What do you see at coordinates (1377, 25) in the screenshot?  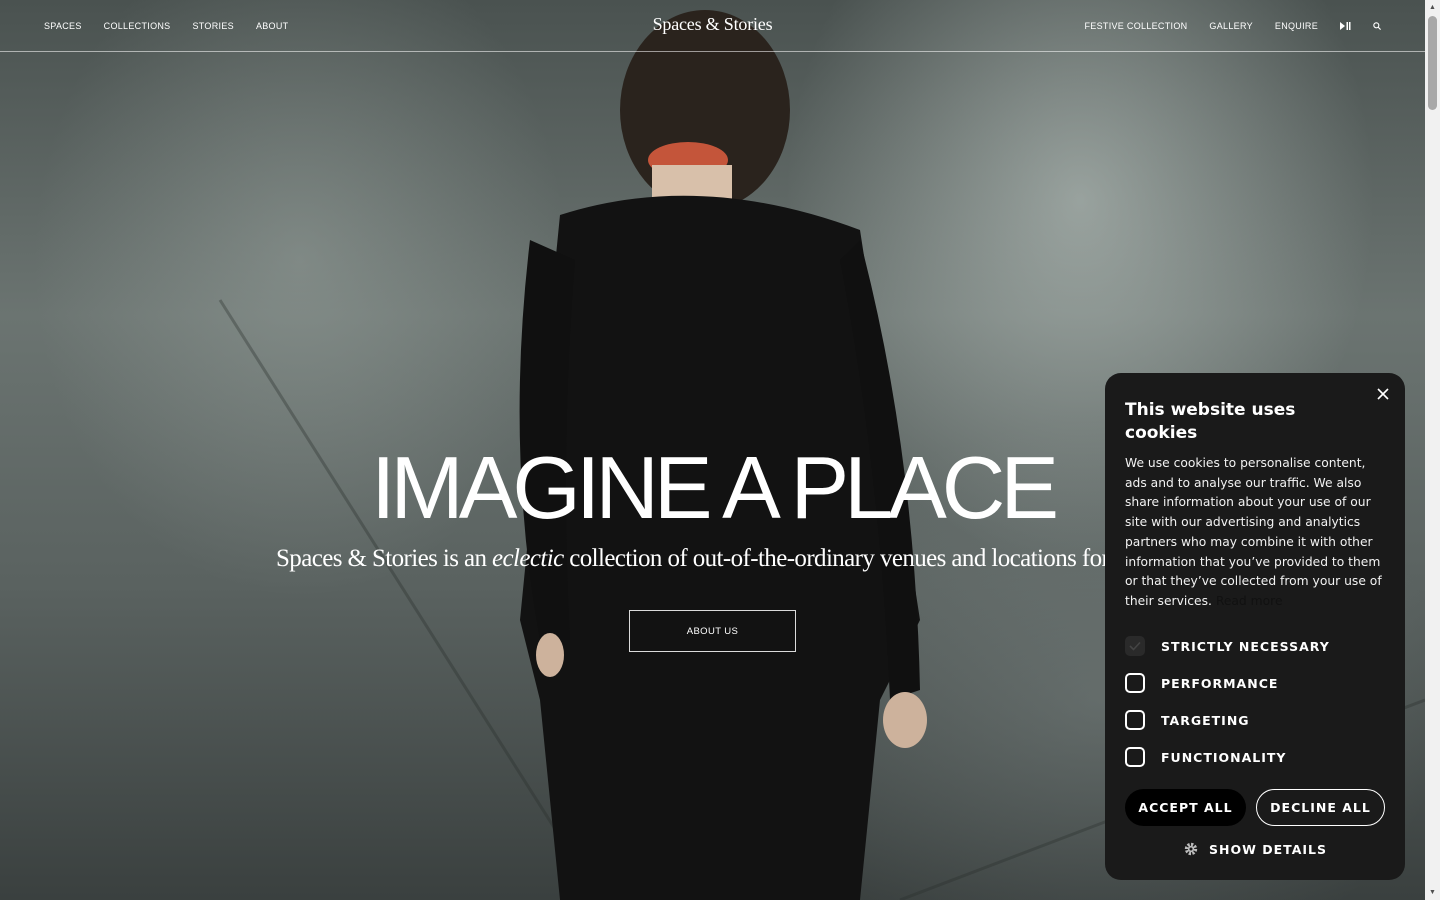 I see `search-icon` at bounding box center [1377, 25].